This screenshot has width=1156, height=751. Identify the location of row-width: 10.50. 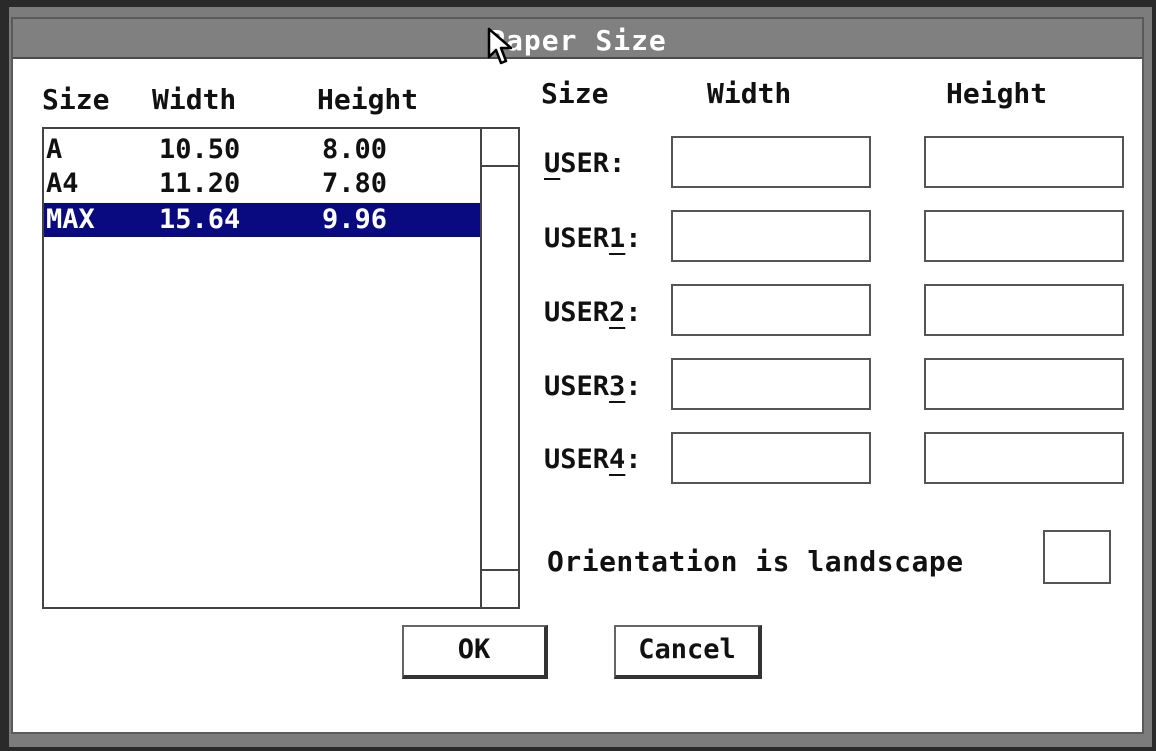
(200, 149).